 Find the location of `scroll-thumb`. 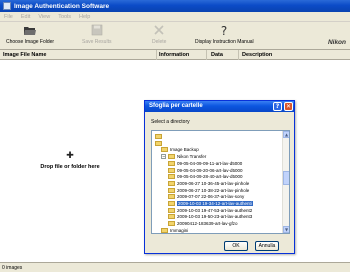

scroll-thumb is located at coordinates (286, 178).